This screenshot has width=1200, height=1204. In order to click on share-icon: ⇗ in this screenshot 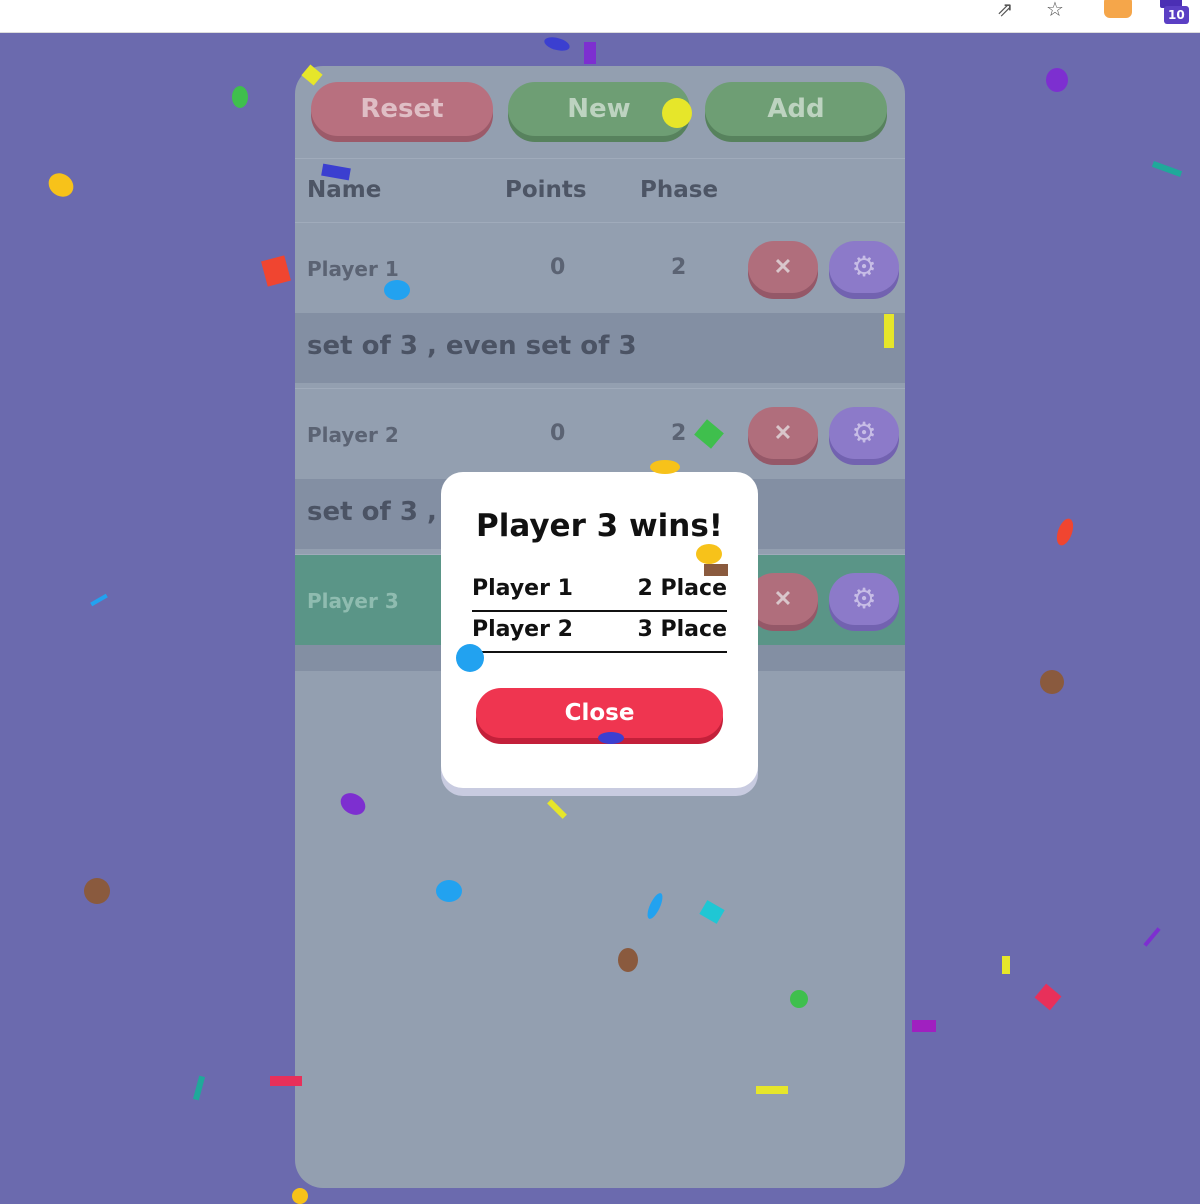, I will do `click(1005, 12)`.